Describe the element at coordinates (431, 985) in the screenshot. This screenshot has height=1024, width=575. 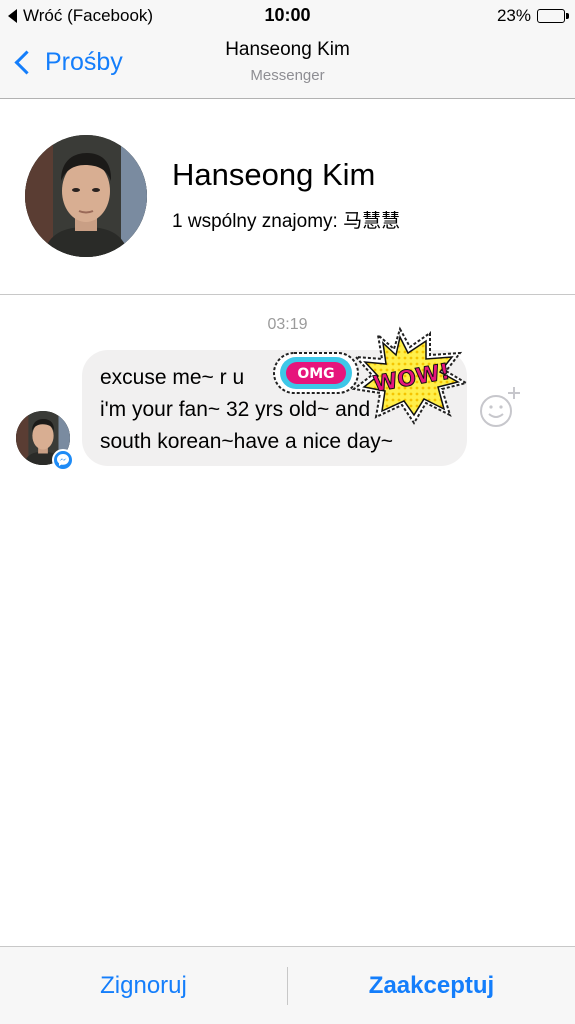
I see `accept-button: Zaakceptuj` at that location.